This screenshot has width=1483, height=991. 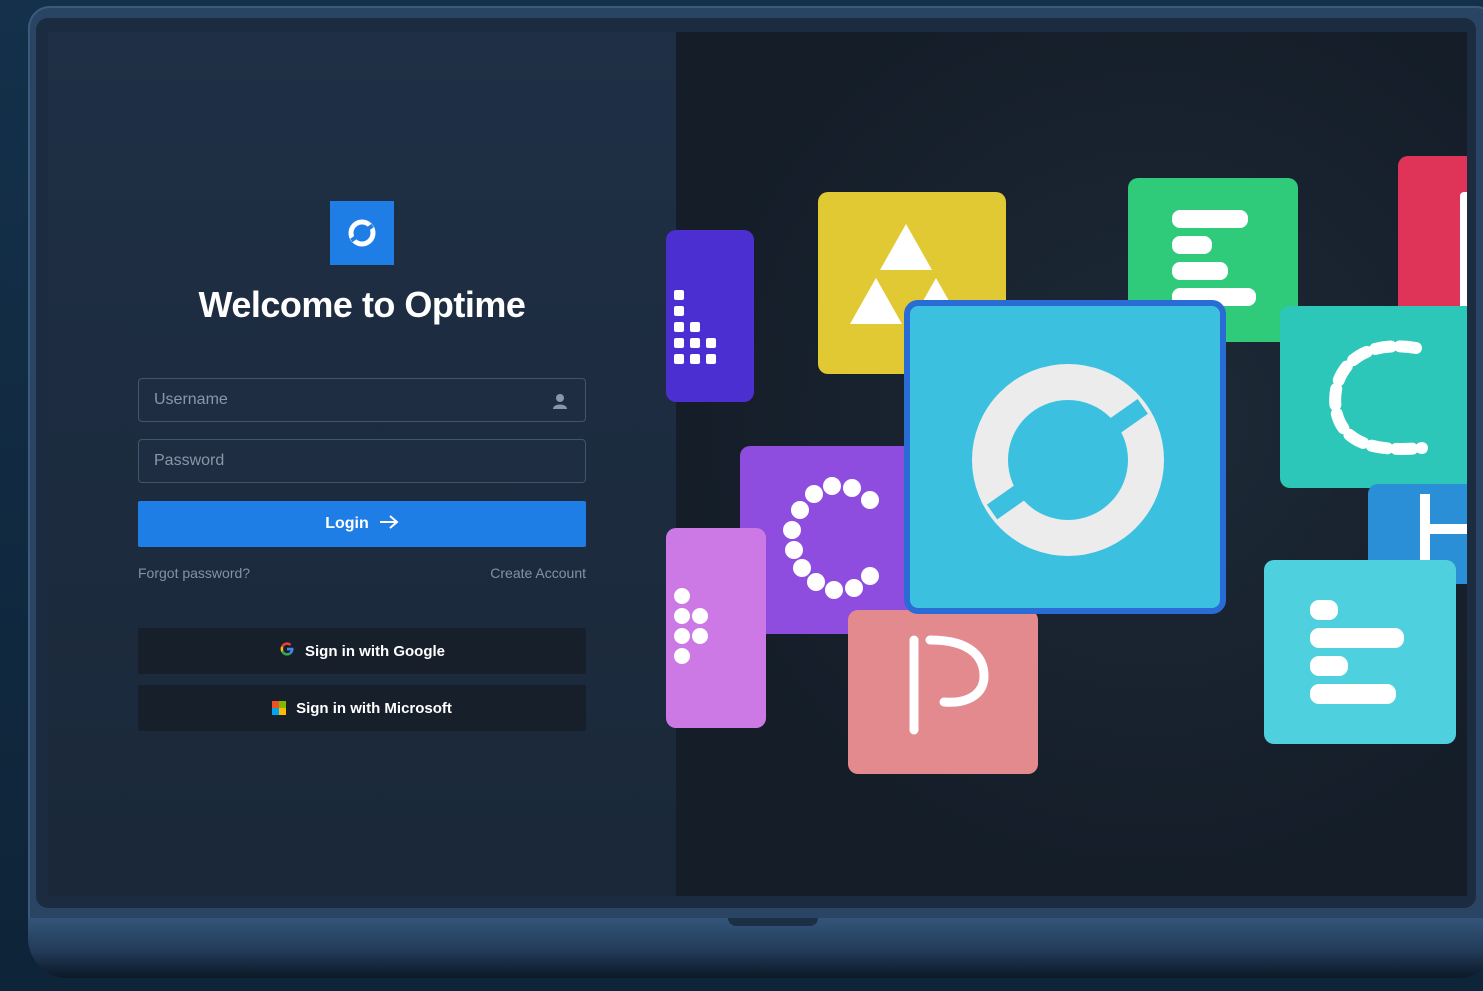 I want to click on microsoft-signin-label: Sign in with Microsoft, so click(x=374, y=708).